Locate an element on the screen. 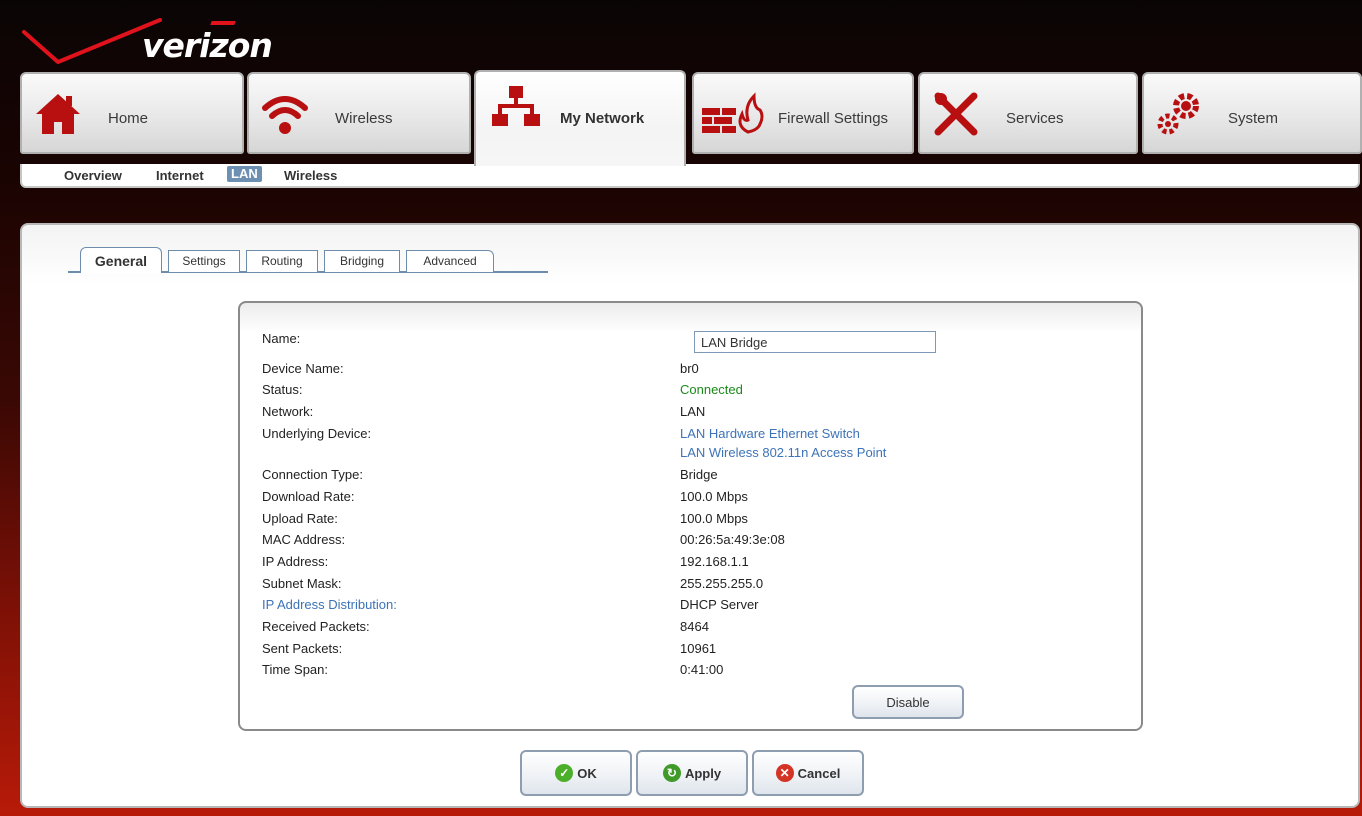 This screenshot has height=816, width=1362. subnet-mask-value: 255.255.255.0 is located at coordinates (722, 583).